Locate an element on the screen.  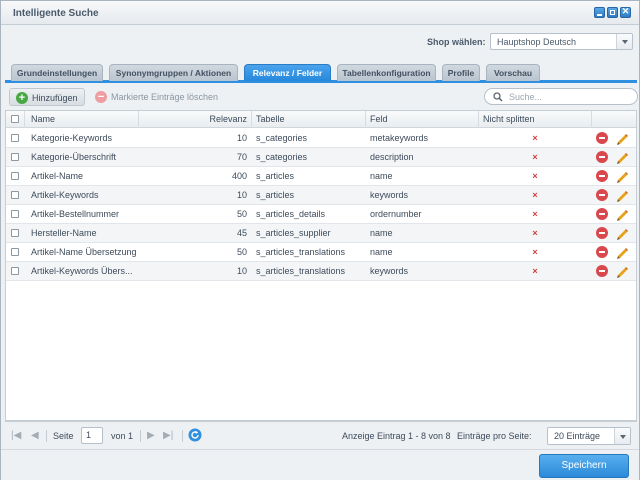
close-button: ✕ is located at coordinates (625, 12).